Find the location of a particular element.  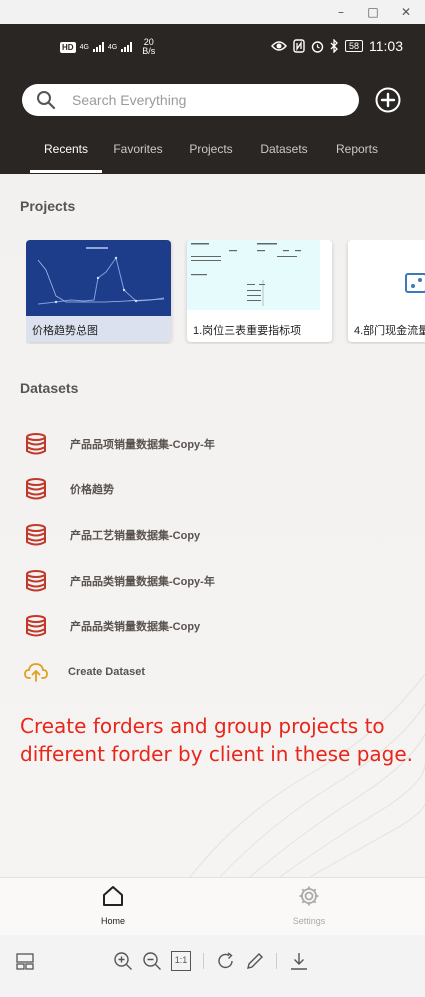

download-icon is located at coordinates (299, 961).